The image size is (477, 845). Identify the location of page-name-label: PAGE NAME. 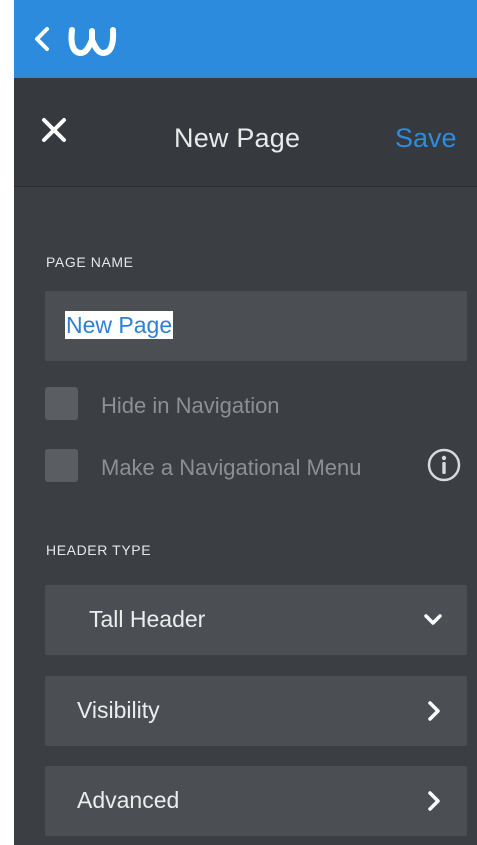
(90, 262).